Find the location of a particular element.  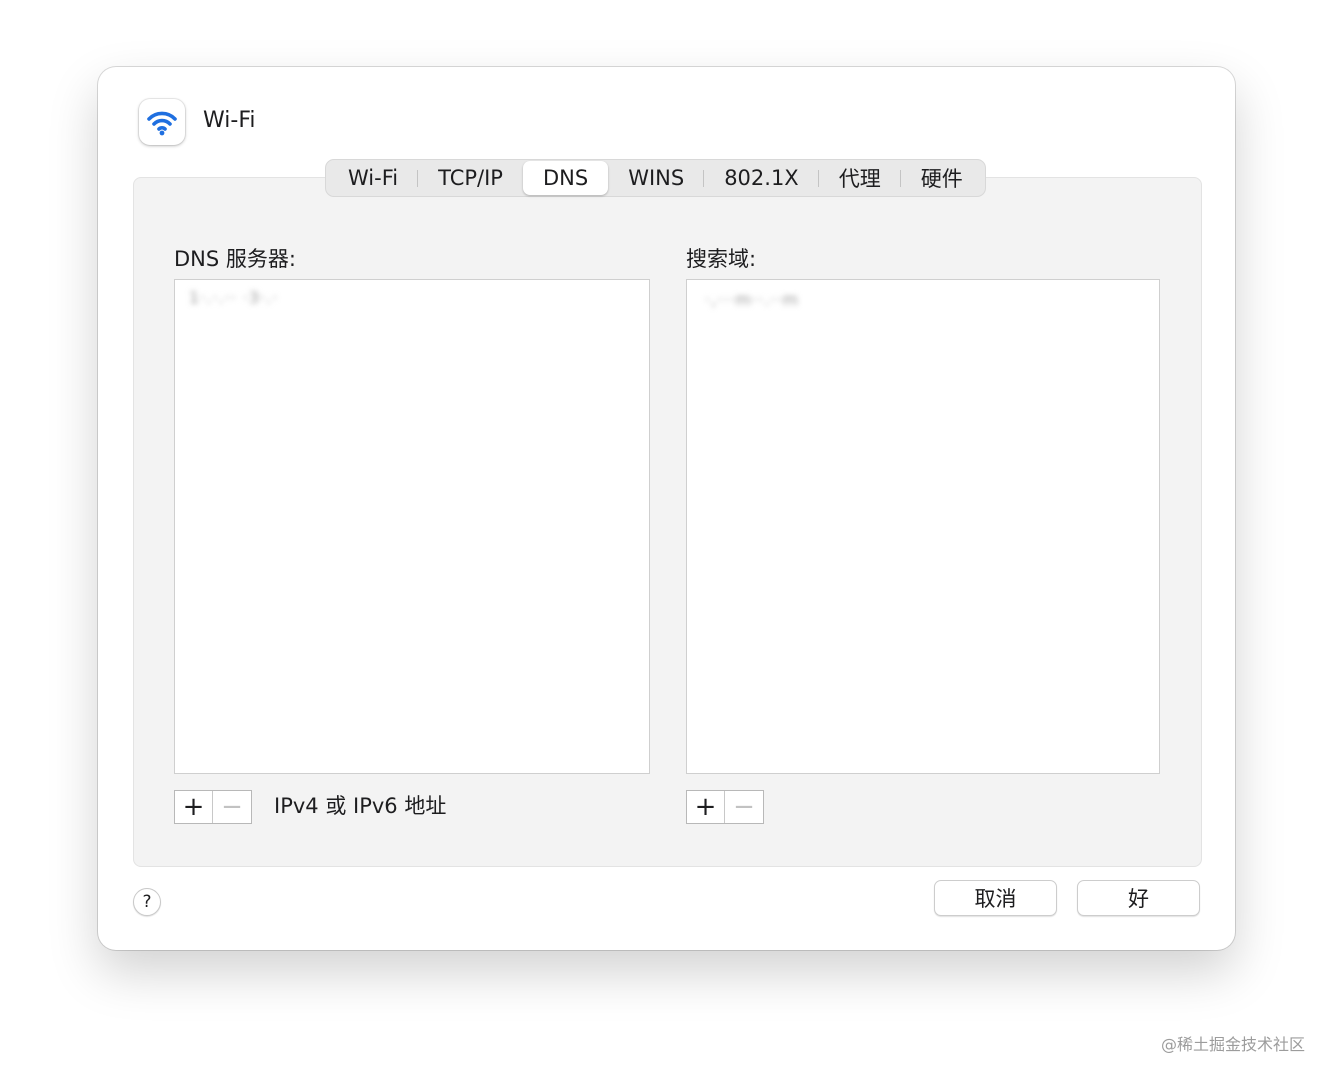

dns-server-buttons: + − is located at coordinates (213, 807).